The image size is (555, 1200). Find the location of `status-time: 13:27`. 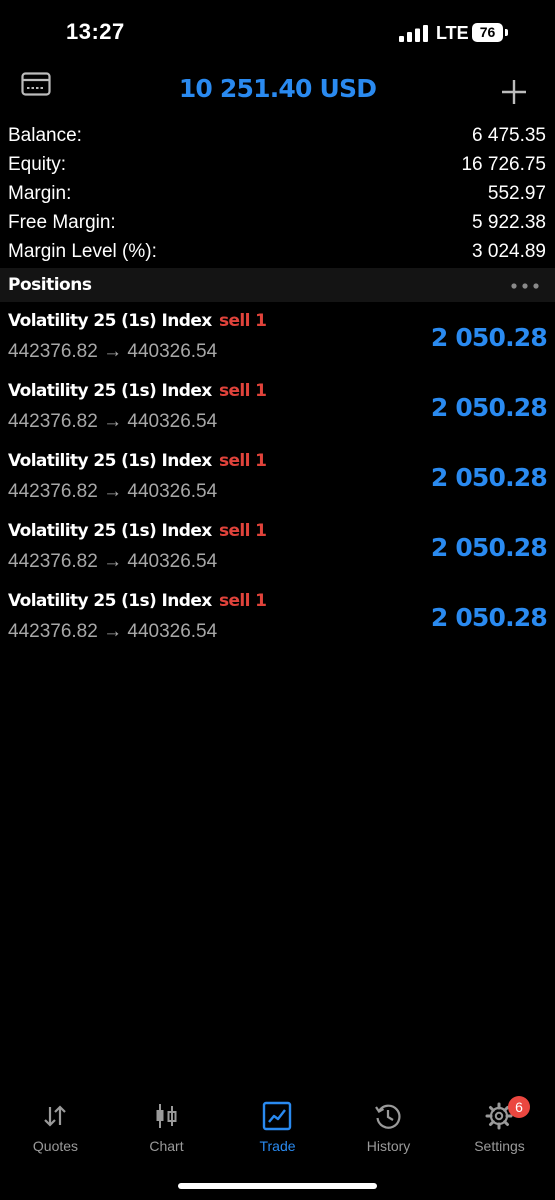

status-time: 13:27 is located at coordinates (95, 31).